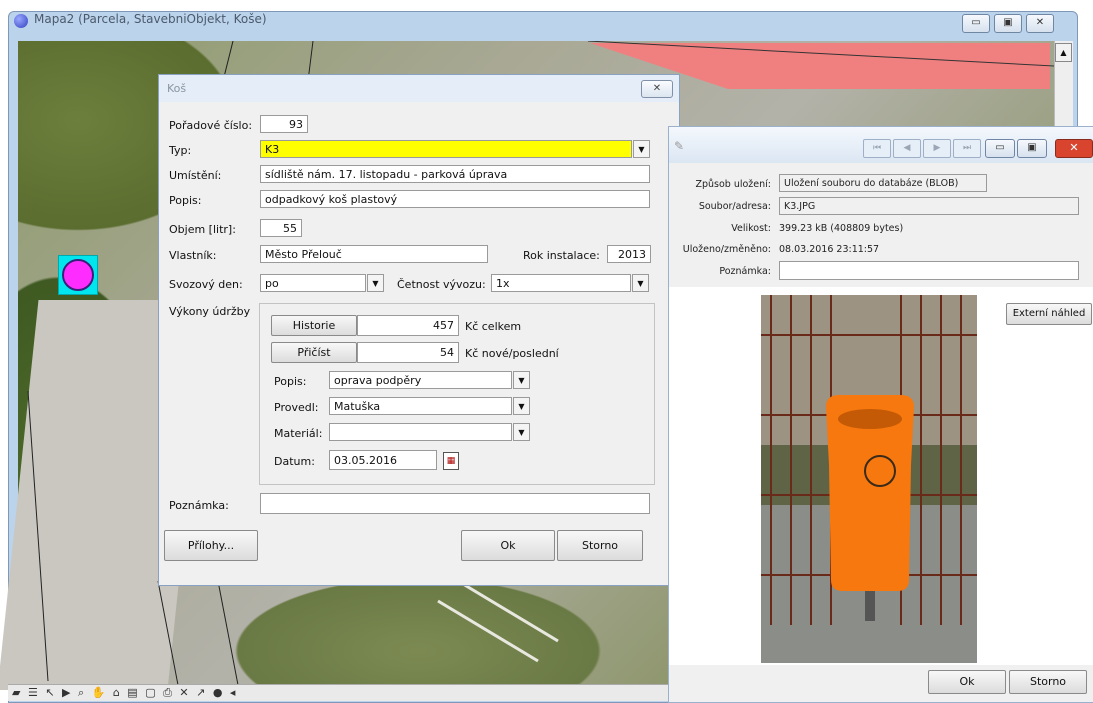  Describe the element at coordinates (281, 228) in the screenshot. I see `objem-field: 55` at that location.